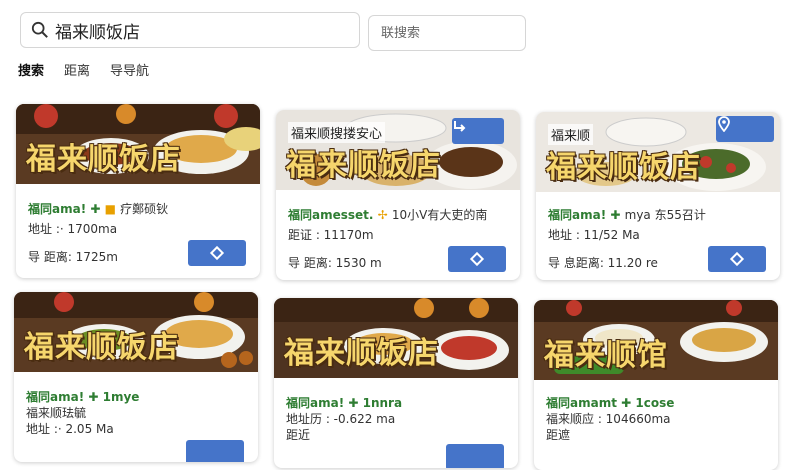  I want to click on distance-line: 导 距离: 1530 m, so click(335, 263).